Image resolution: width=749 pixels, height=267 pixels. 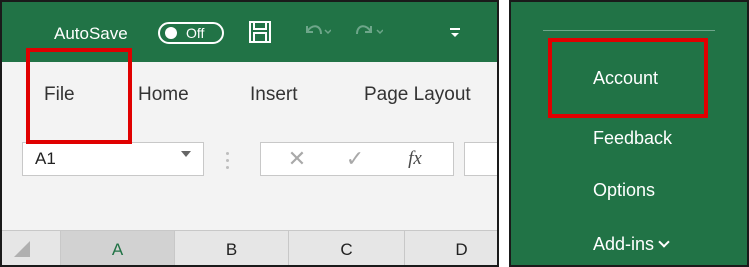 I want to click on enter-icon: ✓, so click(x=355, y=159).